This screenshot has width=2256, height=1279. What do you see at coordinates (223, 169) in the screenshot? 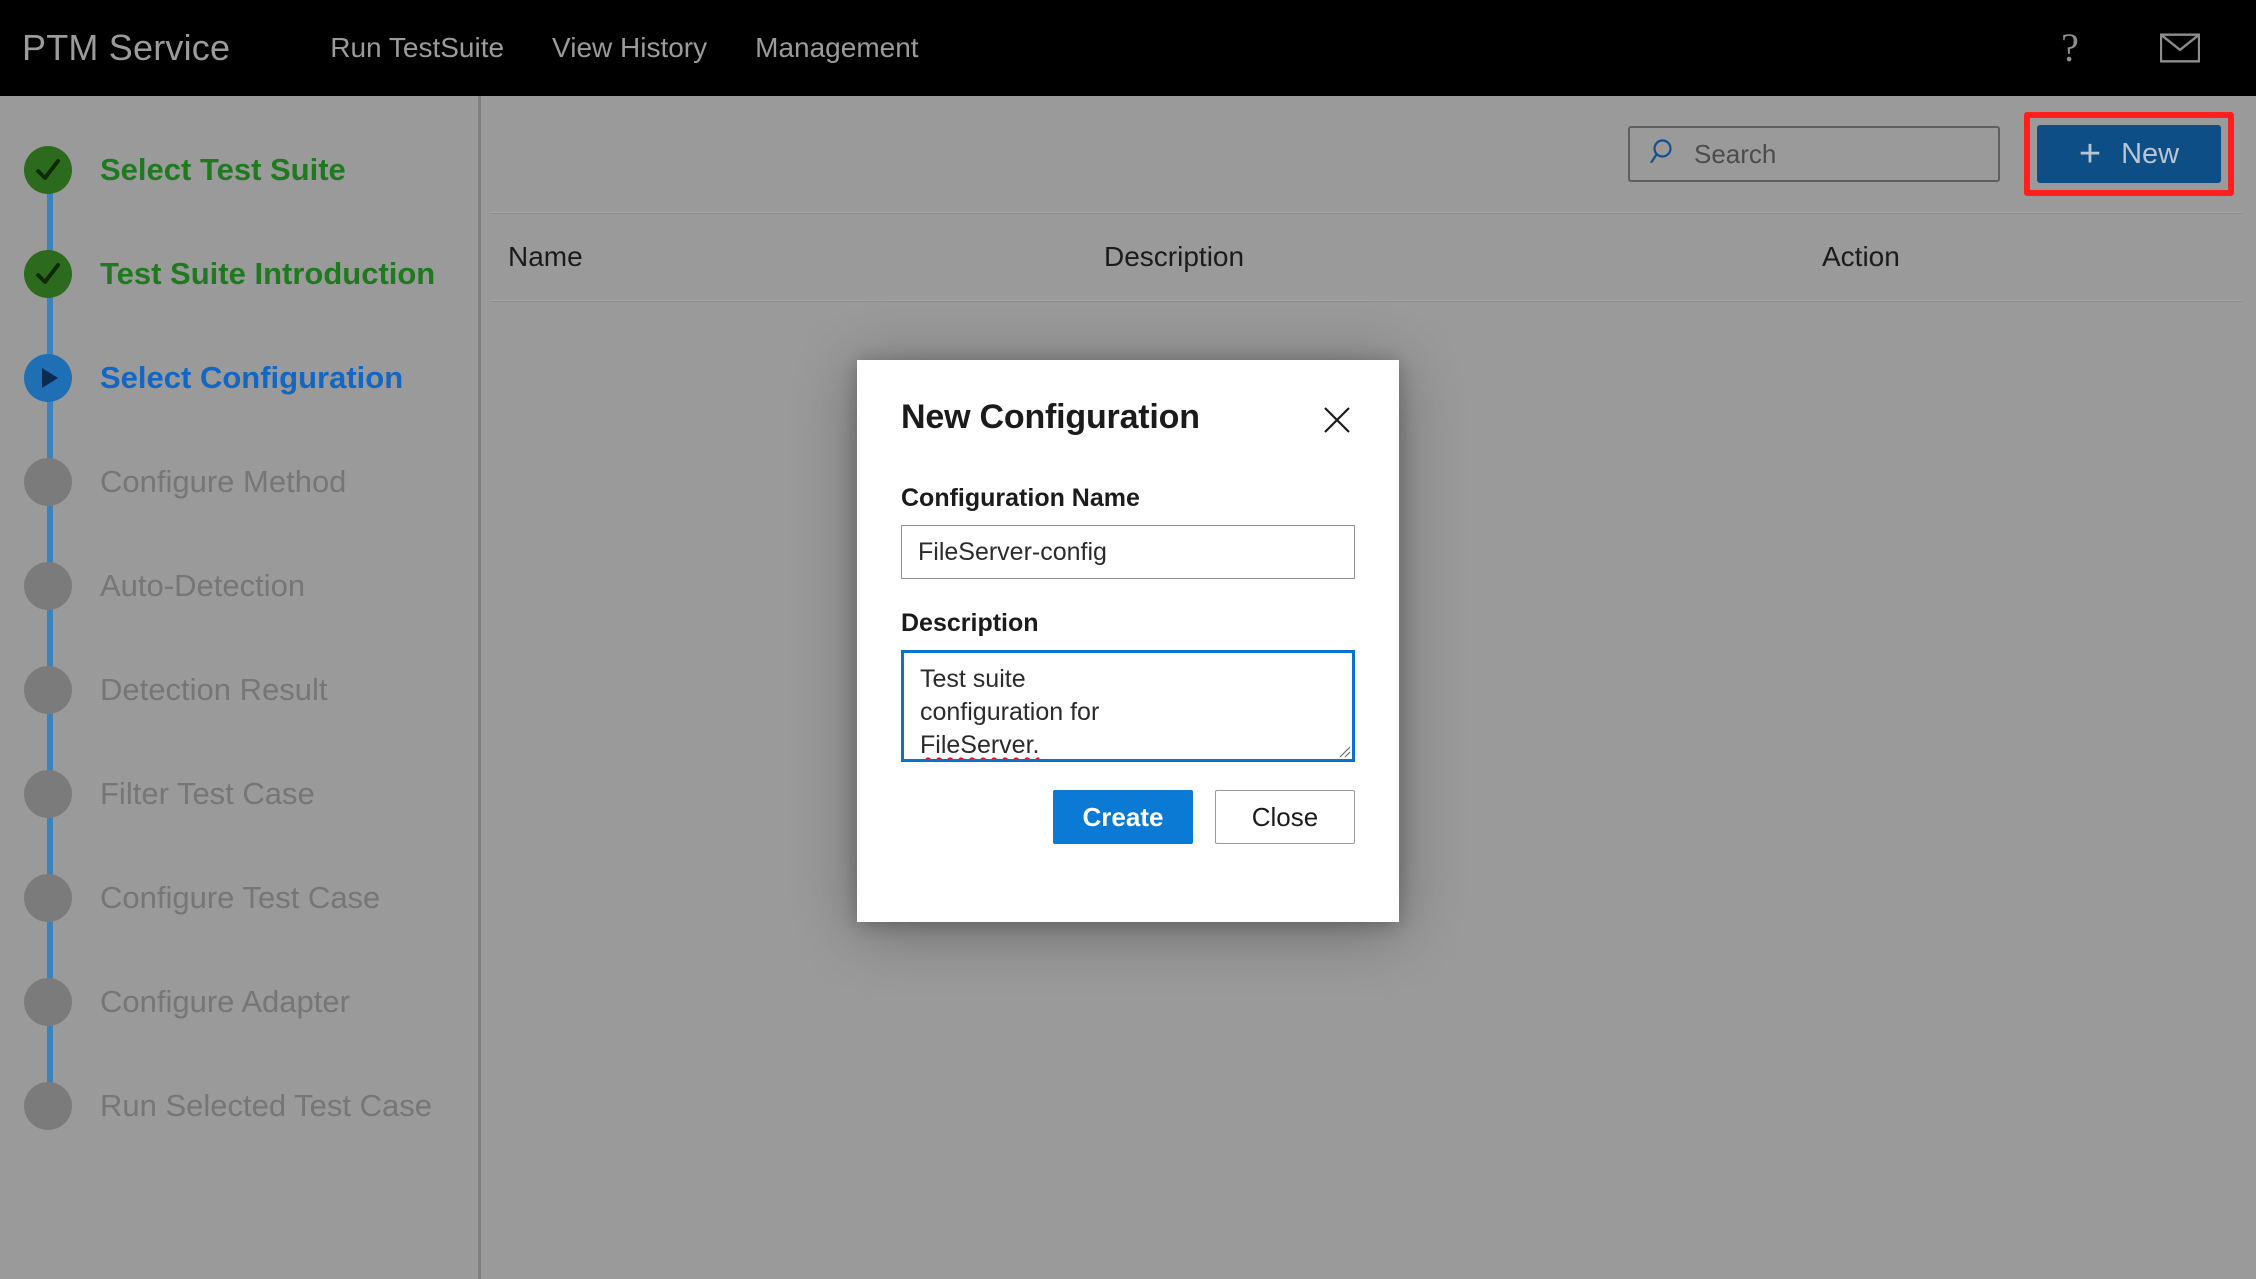
I see `sidebar-item-label: Select Test Suite` at bounding box center [223, 169].